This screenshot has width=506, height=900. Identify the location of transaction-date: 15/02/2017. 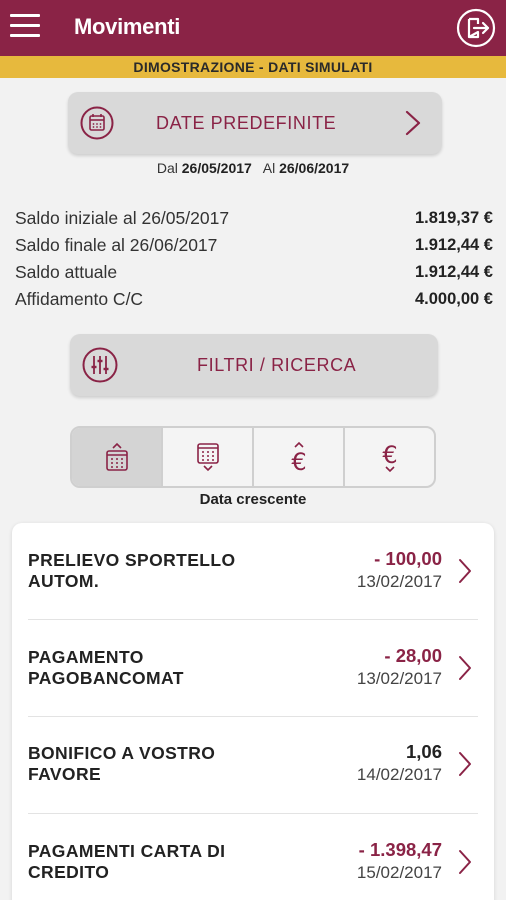
(399, 872).